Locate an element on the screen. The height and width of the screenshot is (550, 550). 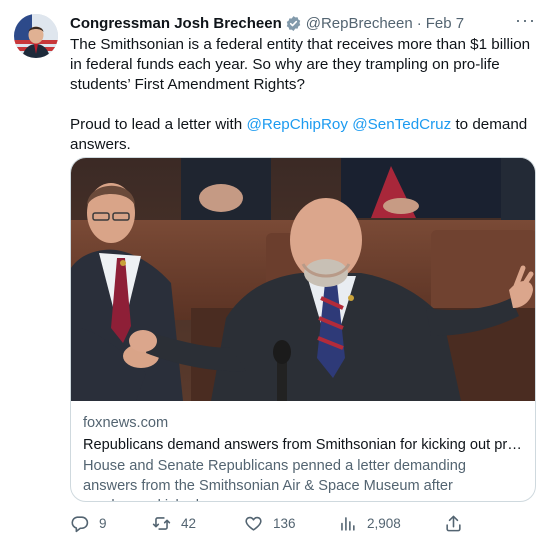
share-icon is located at coordinates (458, 523).